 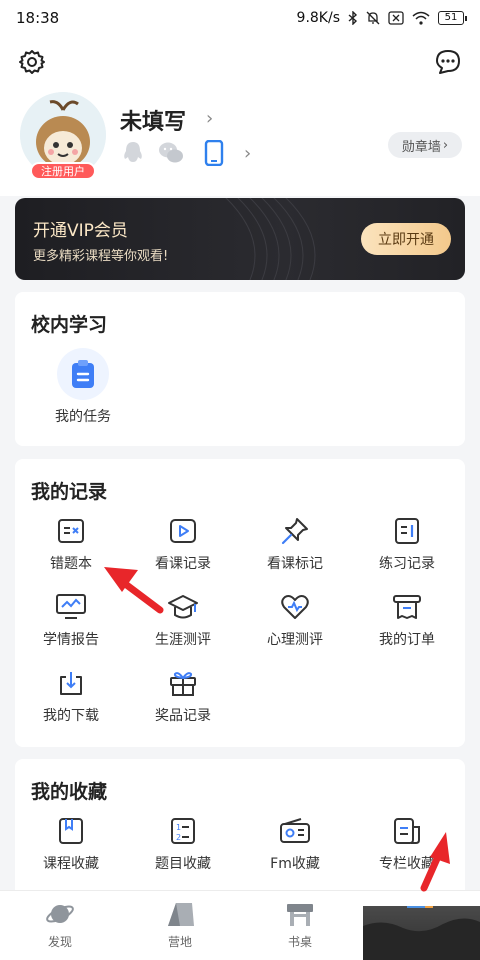 I want to click on numbered-list-icon: 12, so click(x=183, y=831).